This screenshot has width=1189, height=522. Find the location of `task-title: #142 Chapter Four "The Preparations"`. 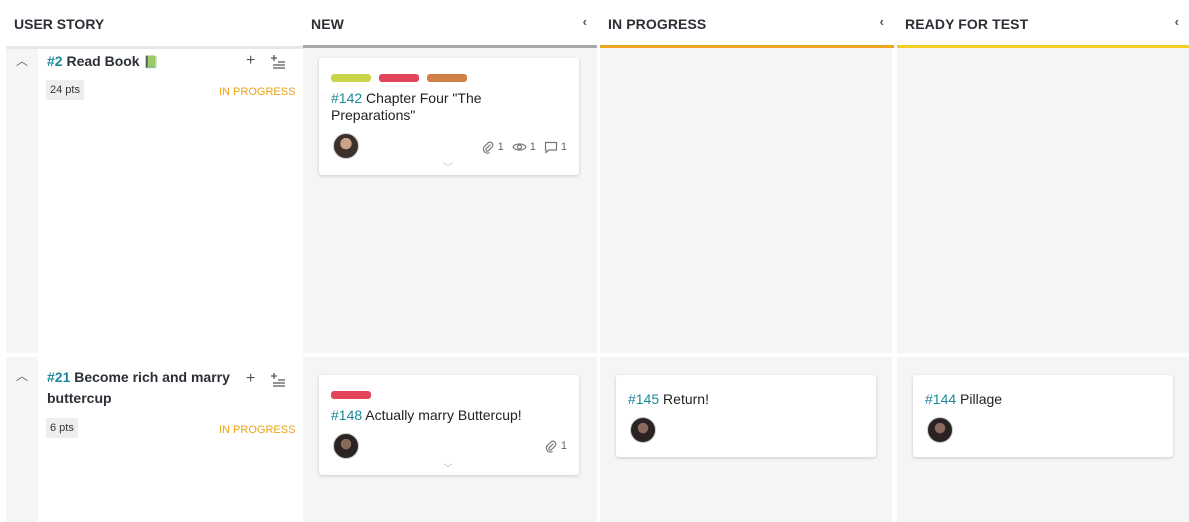

task-title: #142 Chapter Four "The Preparations" is located at coordinates (406, 107).